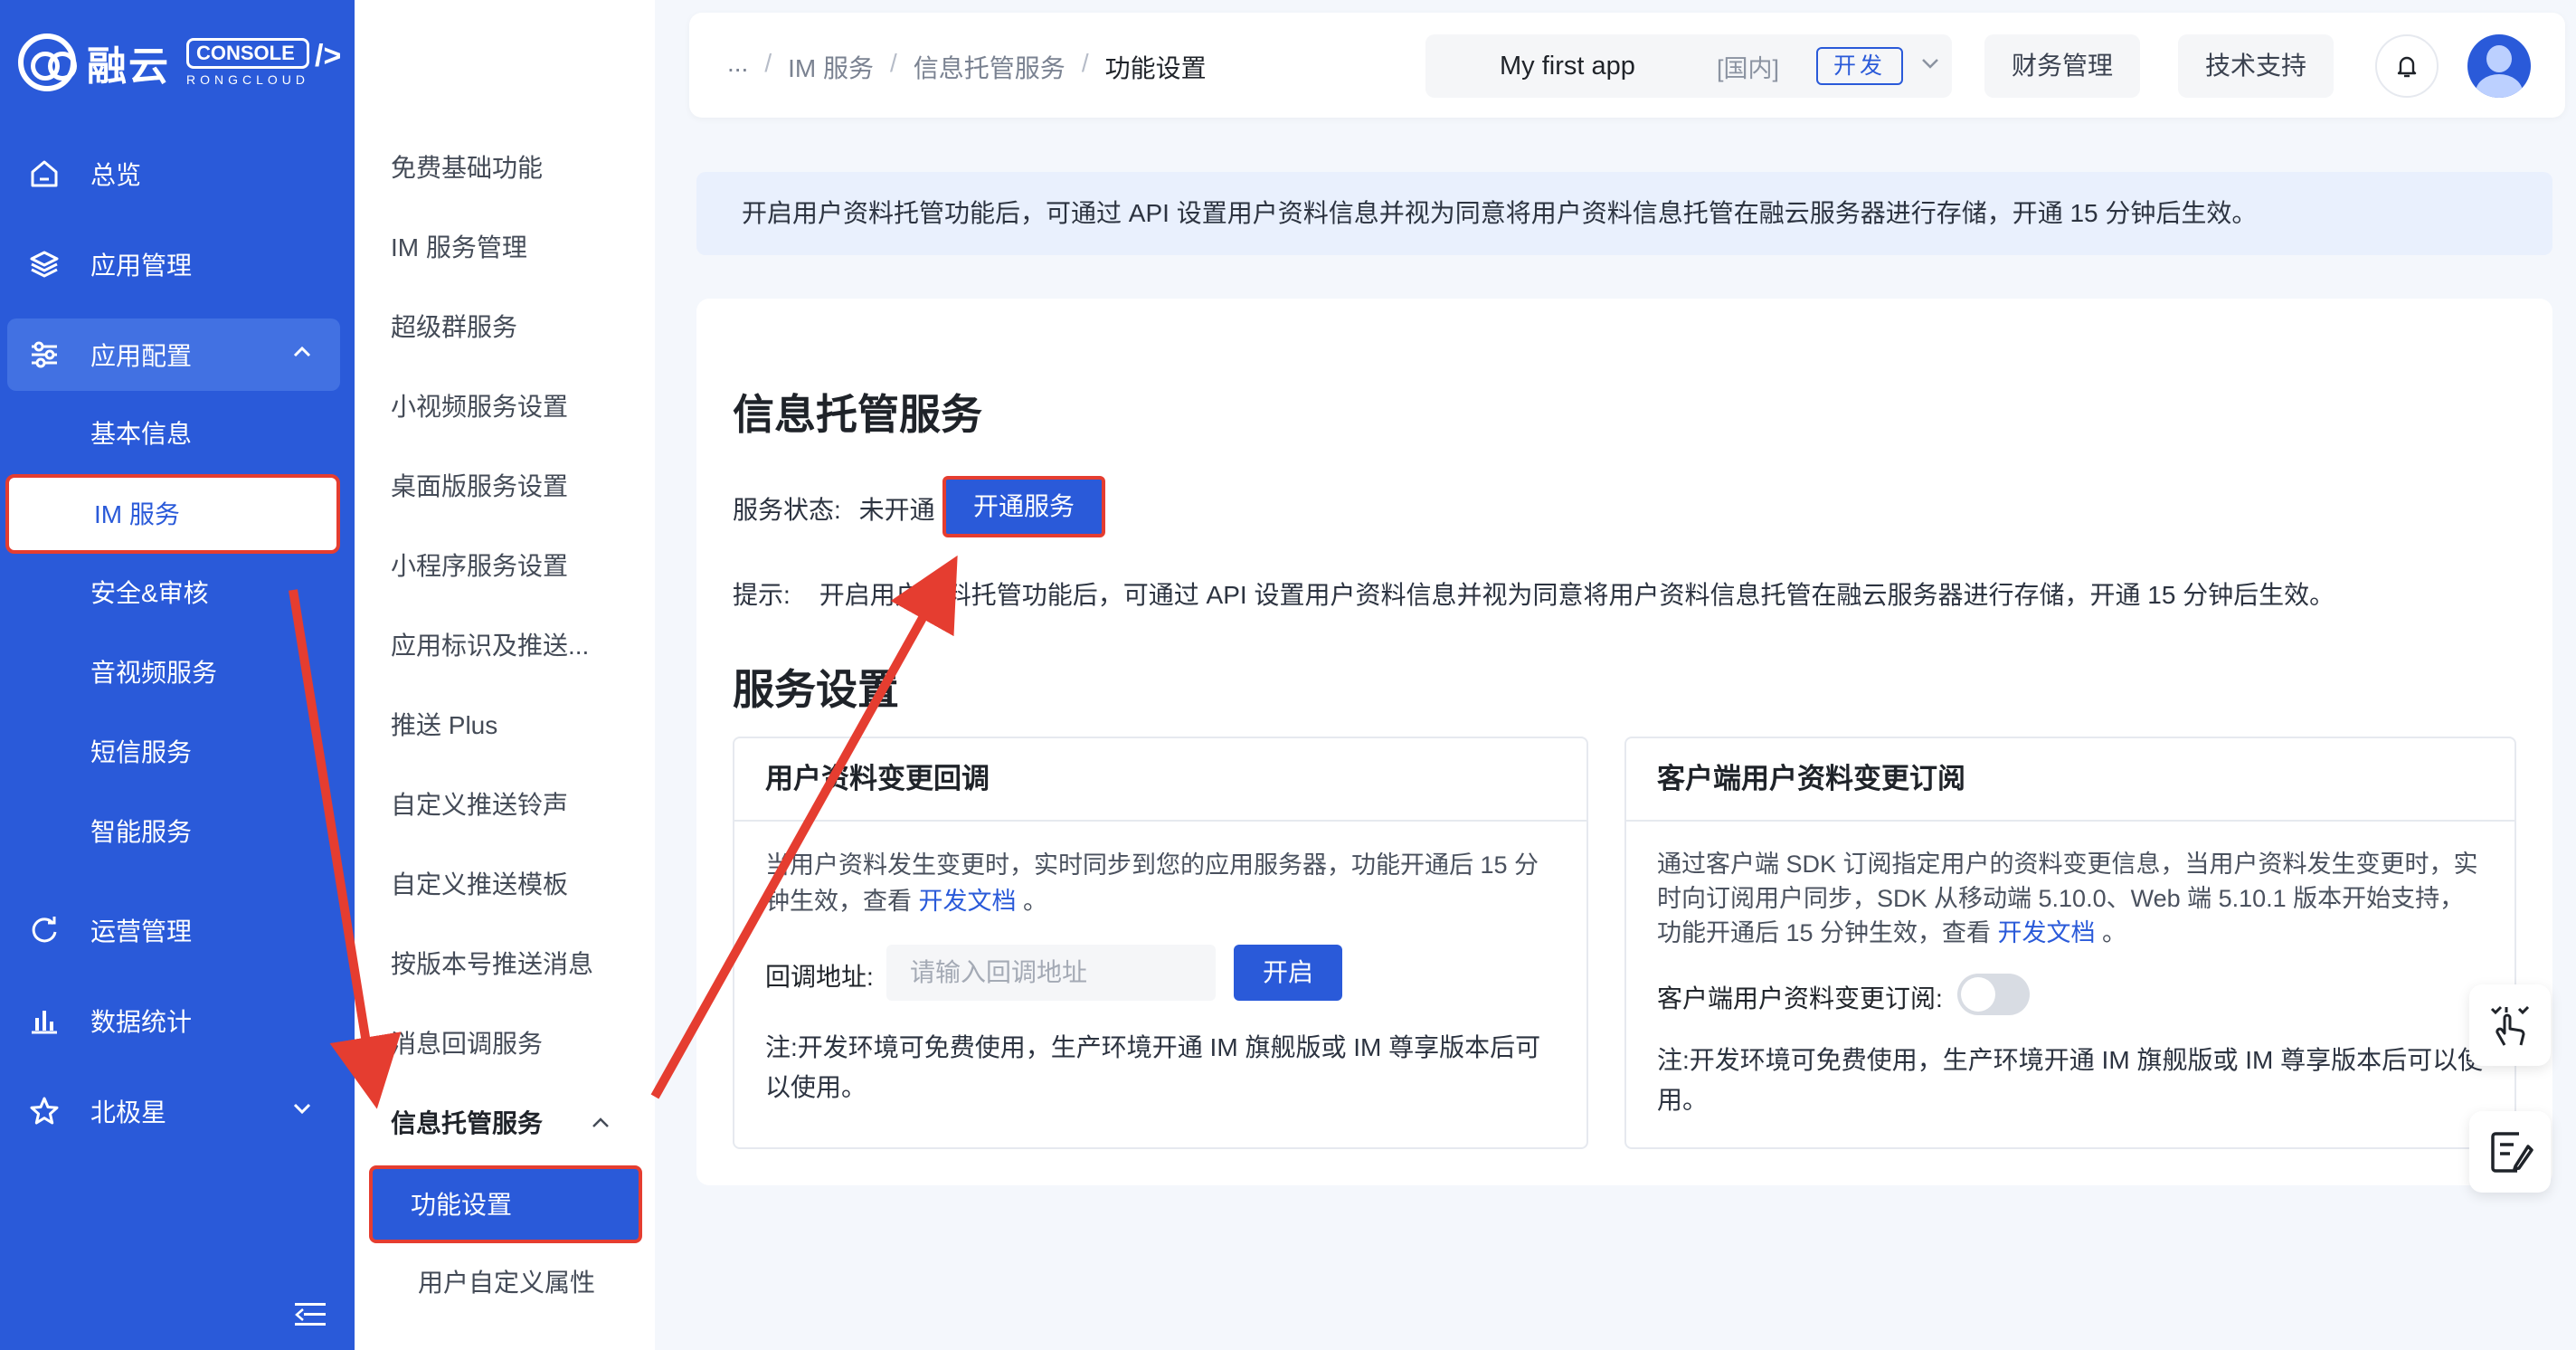 The height and width of the screenshot is (1350, 2576). Describe the element at coordinates (128, 66) in the screenshot. I see `brand-name: 融云` at that location.